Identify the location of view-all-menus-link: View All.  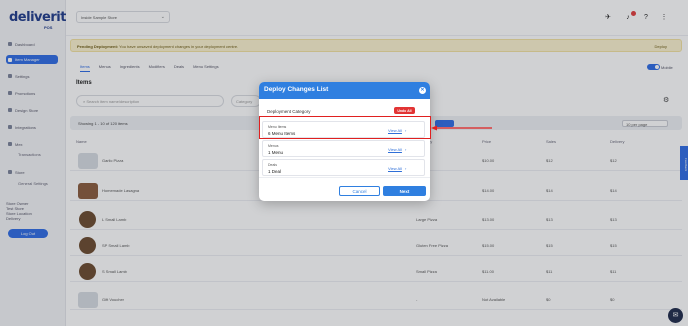
(395, 149).